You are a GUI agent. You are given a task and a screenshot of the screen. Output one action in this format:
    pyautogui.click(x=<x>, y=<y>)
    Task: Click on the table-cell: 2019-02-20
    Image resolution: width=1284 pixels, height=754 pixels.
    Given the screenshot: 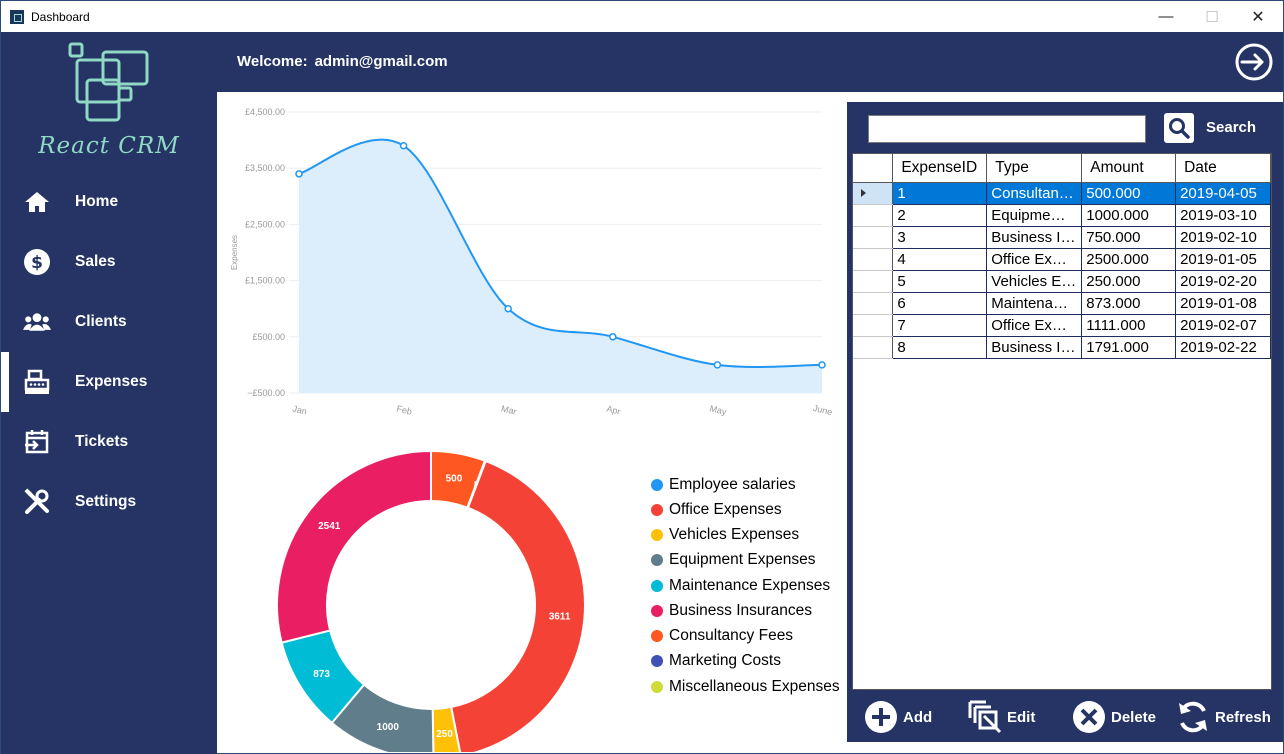 What is the action you would take?
    pyautogui.click(x=1223, y=281)
    